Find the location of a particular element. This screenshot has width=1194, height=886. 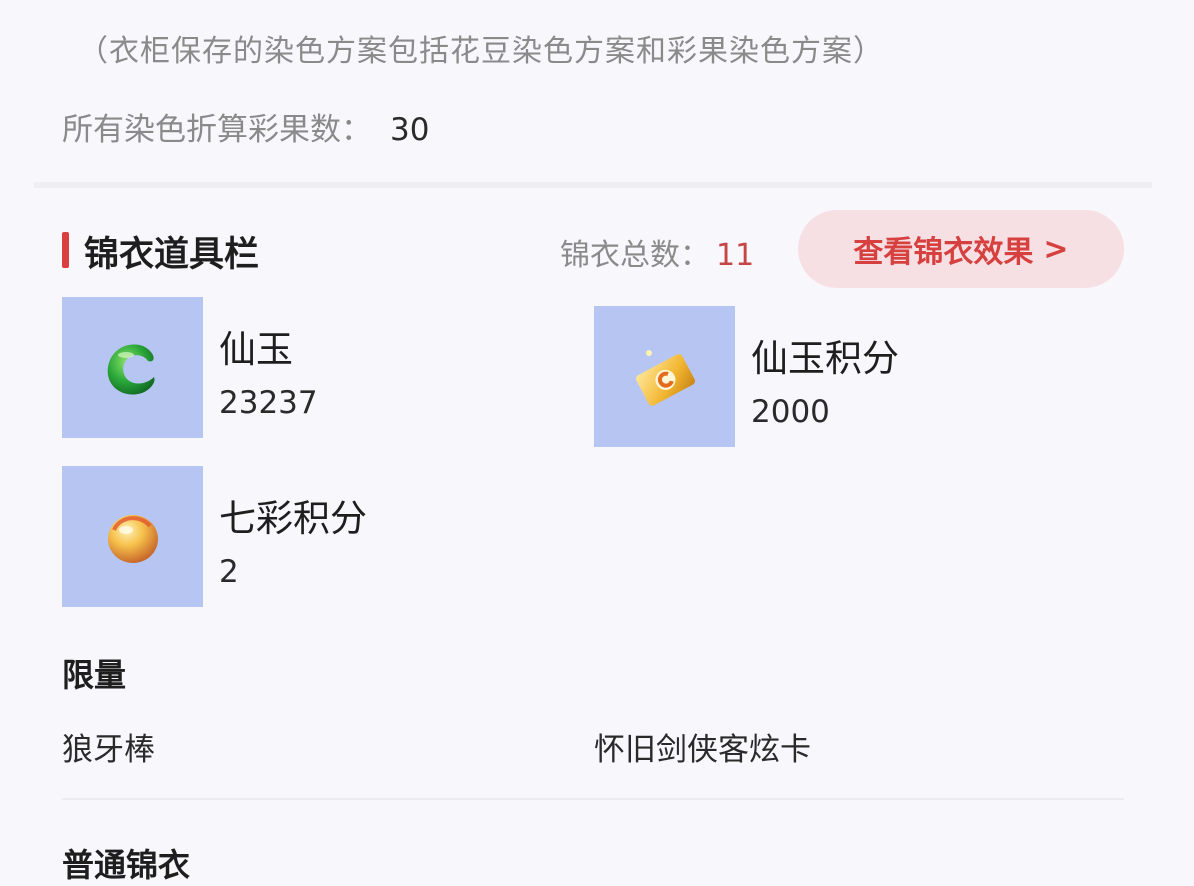

item-card: 仙玉积分 2000 is located at coordinates (794, 376).